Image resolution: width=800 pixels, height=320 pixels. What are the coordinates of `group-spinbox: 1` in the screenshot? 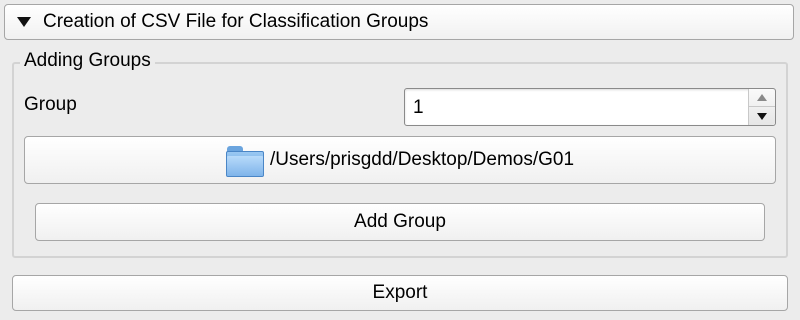 It's located at (590, 107).